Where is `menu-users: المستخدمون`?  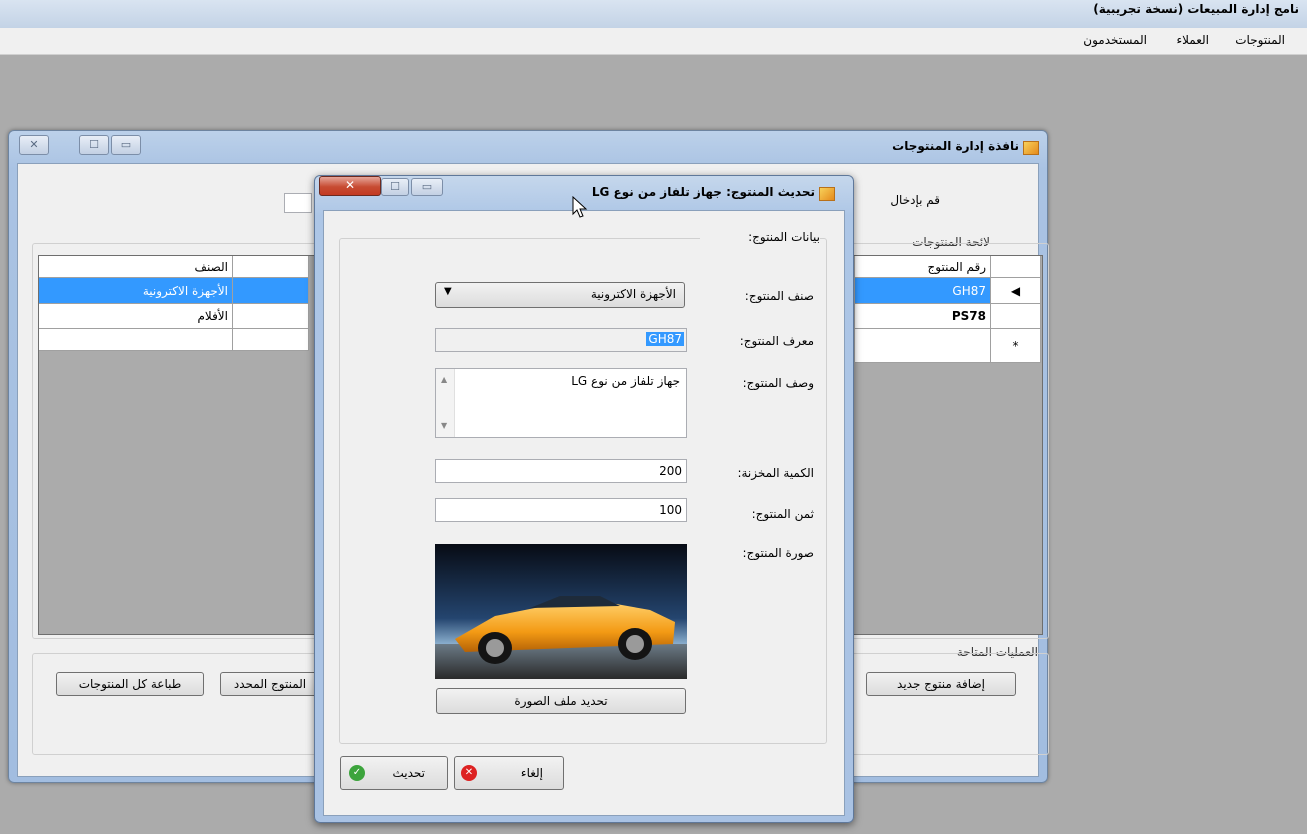 menu-users: المستخدمون is located at coordinates (1115, 40).